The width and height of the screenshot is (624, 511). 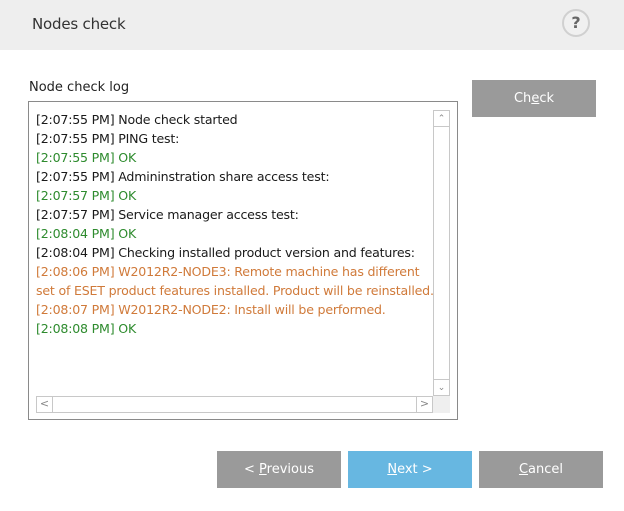 I want to click on horizontal-scrollbar: < >, so click(x=234, y=404).